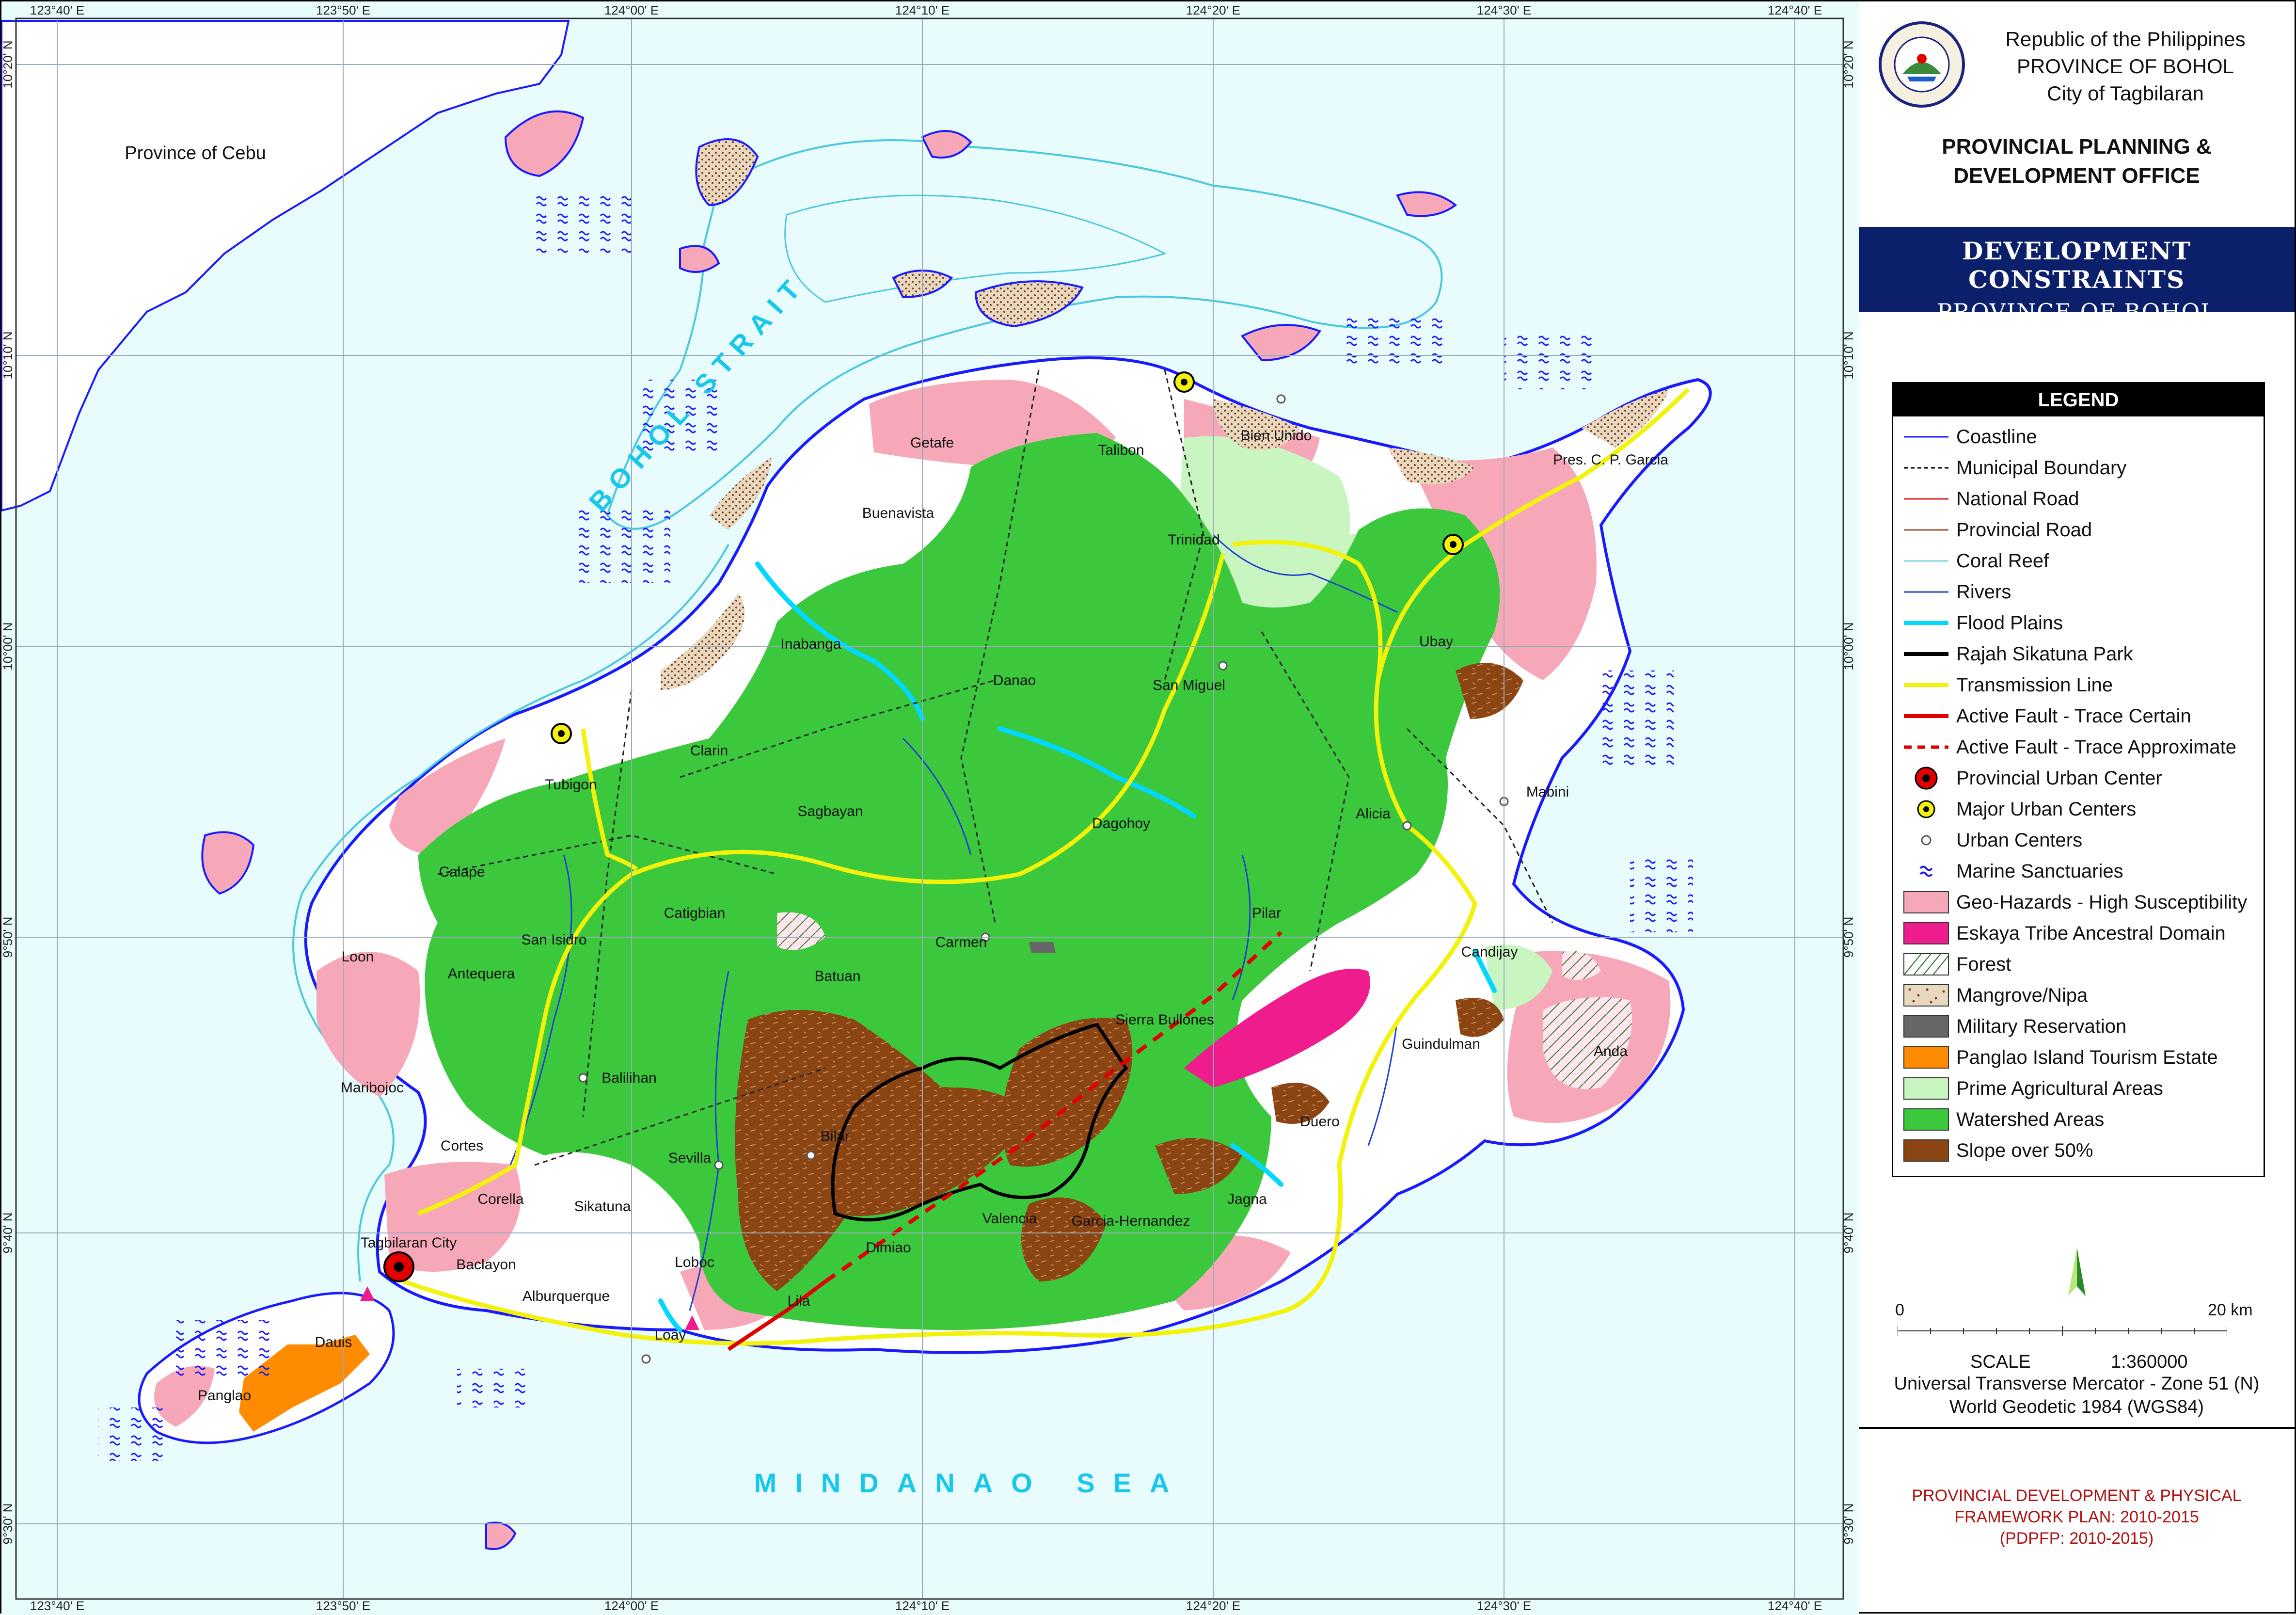 Image resolution: width=2296 pixels, height=1615 pixels. Describe the element at coordinates (2096, 747) in the screenshot. I see `legend-item-label: Active Fault - Trace Approximate` at that location.